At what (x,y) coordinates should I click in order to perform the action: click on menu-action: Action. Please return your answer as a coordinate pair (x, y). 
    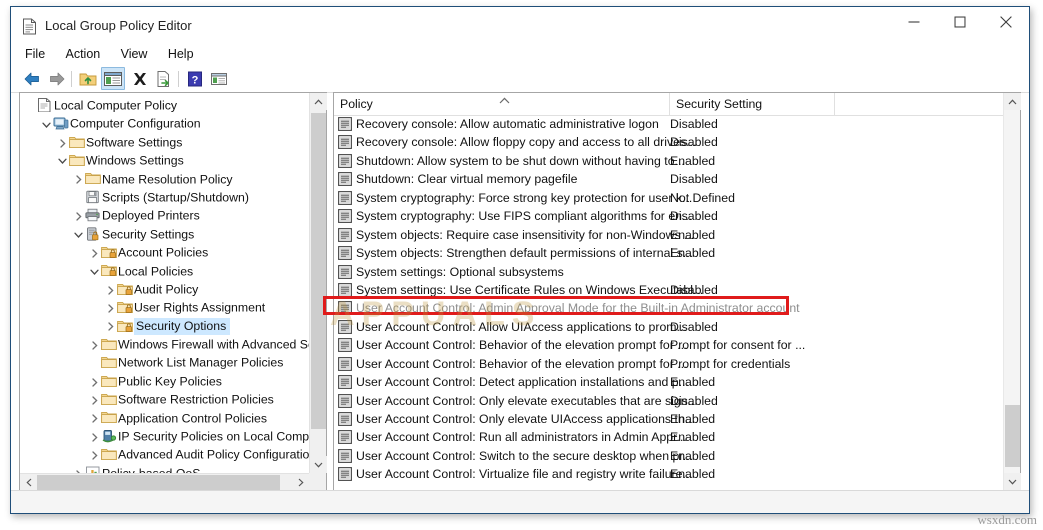
    Looking at the image, I should click on (88, 54).